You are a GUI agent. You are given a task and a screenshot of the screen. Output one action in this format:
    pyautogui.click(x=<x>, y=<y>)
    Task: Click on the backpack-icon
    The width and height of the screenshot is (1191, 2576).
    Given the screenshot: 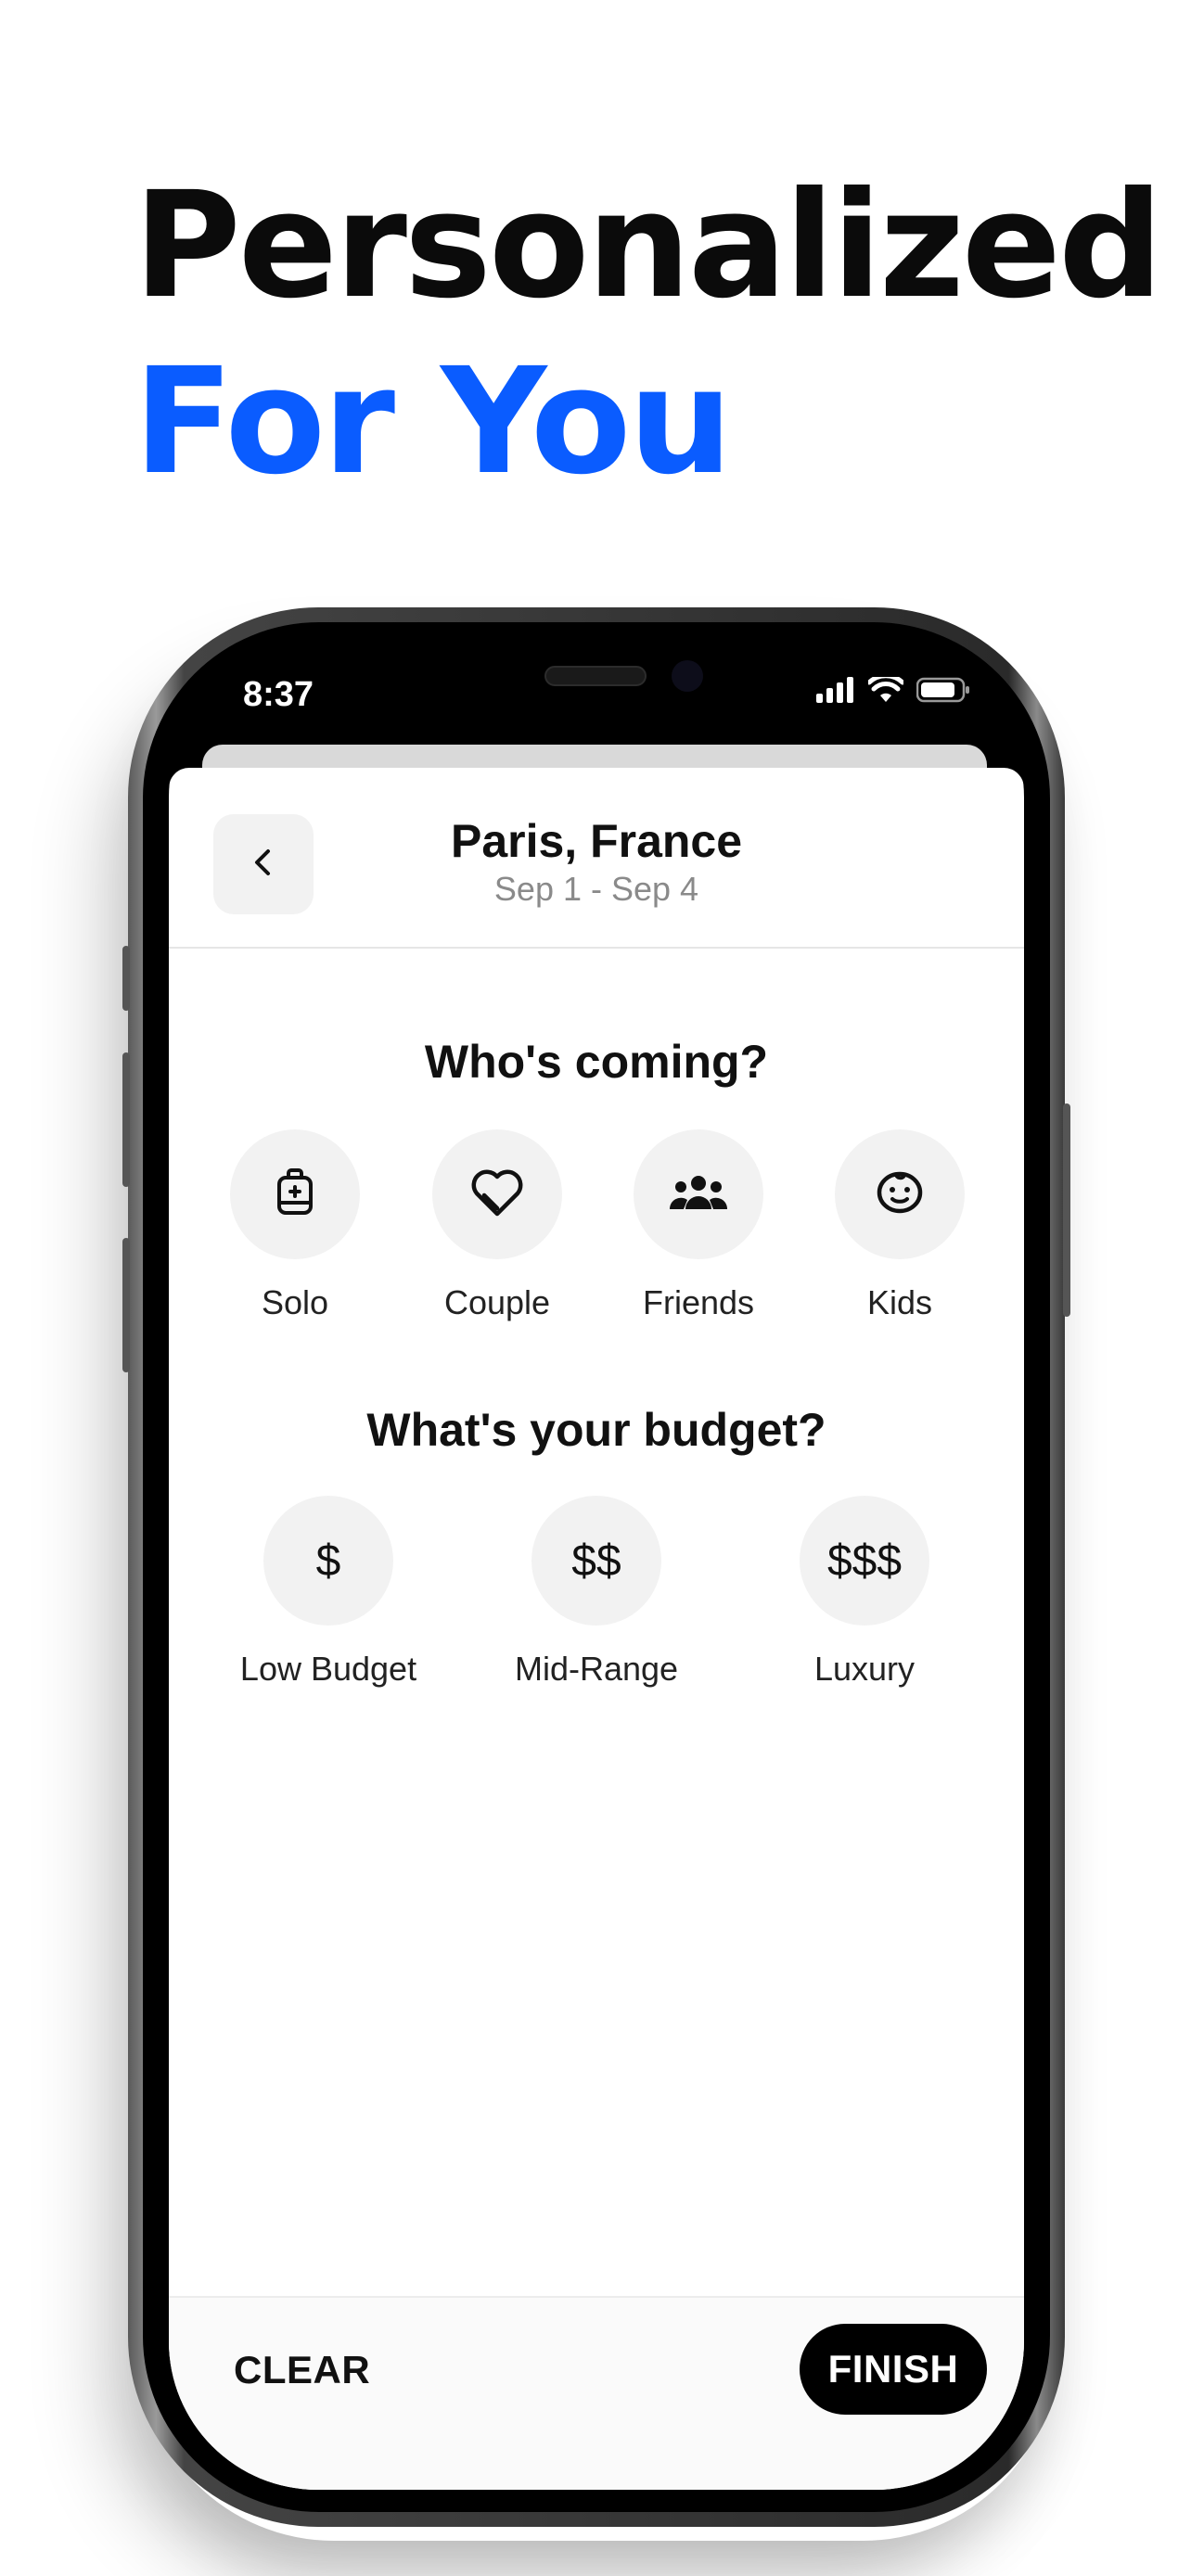 What is the action you would take?
    pyautogui.click(x=295, y=1194)
    